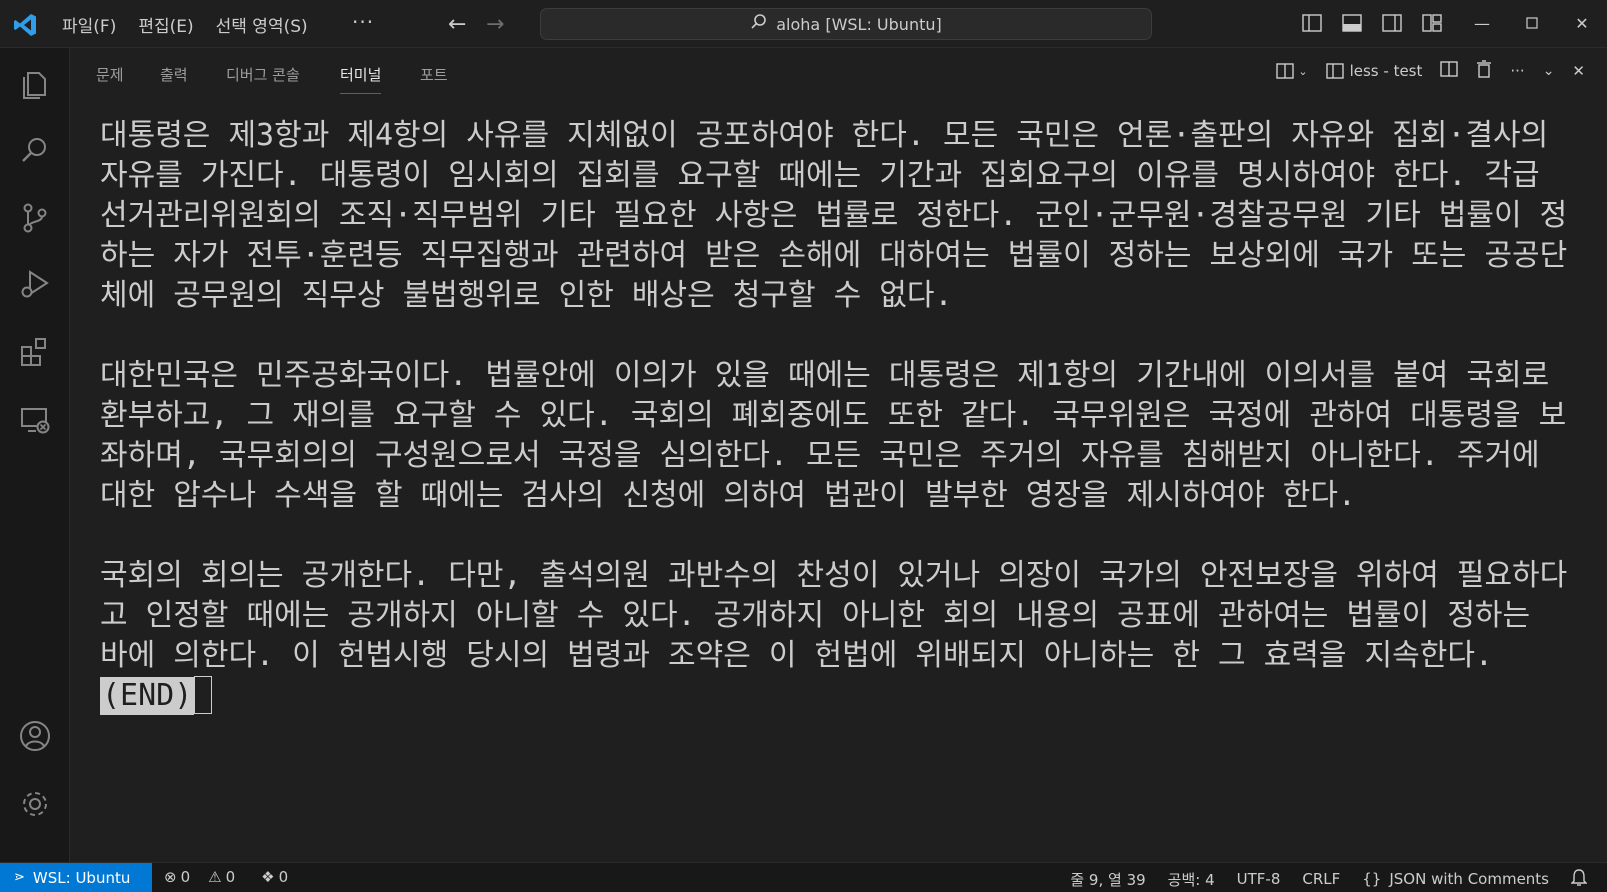 The width and height of the screenshot is (1607, 892). Describe the element at coordinates (1517, 71) in the screenshot. I see `more-actions-icon: ···` at that location.